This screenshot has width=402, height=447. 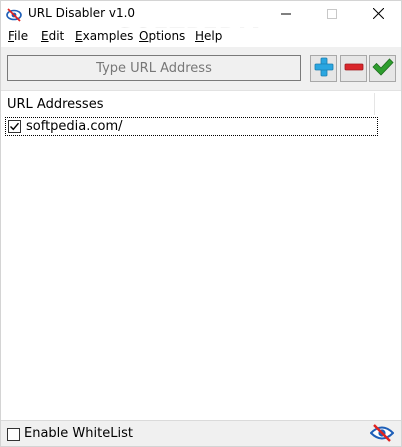 What do you see at coordinates (45, 36) in the screenshot?
I see `menu-edit-key: E` at bounding box center [45, 36].